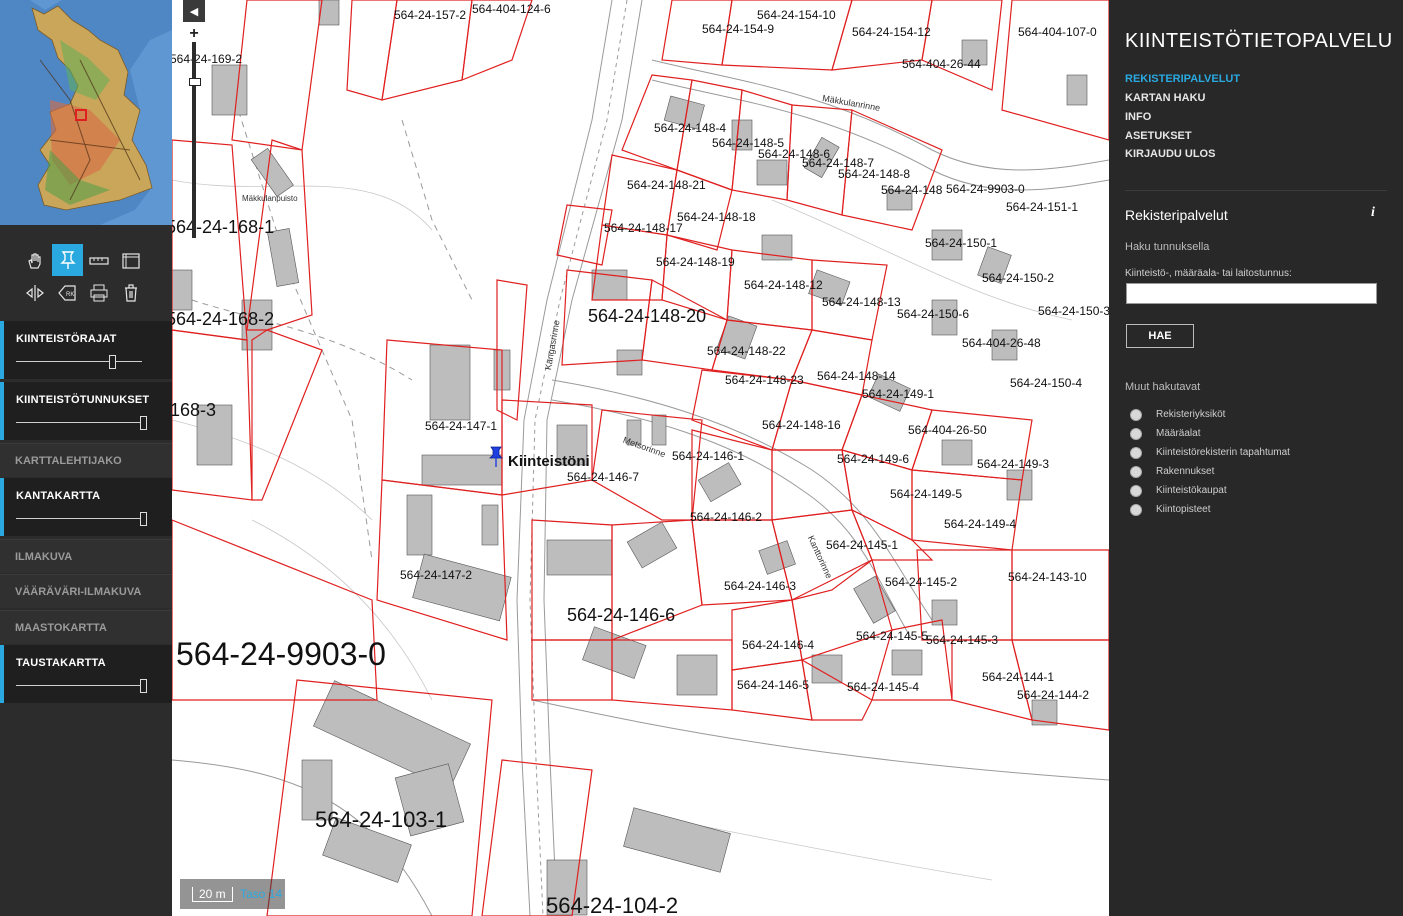 This screenshot has height=916, width=1403. What do you see at coordinates (666, 185) in the screenshot?
I see `parcel-label: 564-24-148-21` at bounding box center [666, 185].